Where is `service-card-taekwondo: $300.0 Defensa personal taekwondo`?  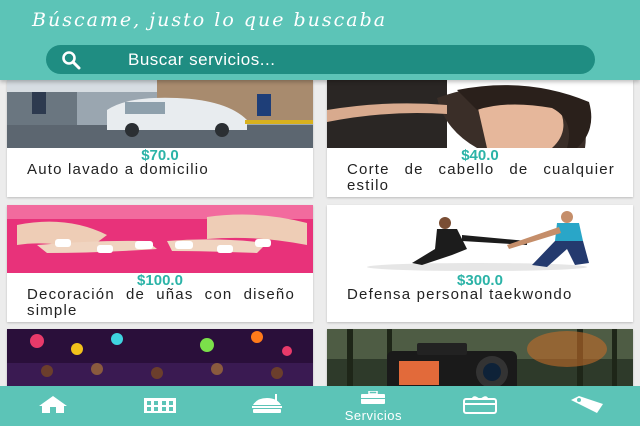 service-card-taekwondo: $300.0 Defensa personal taekwondo is located at coordinates (480, 263).